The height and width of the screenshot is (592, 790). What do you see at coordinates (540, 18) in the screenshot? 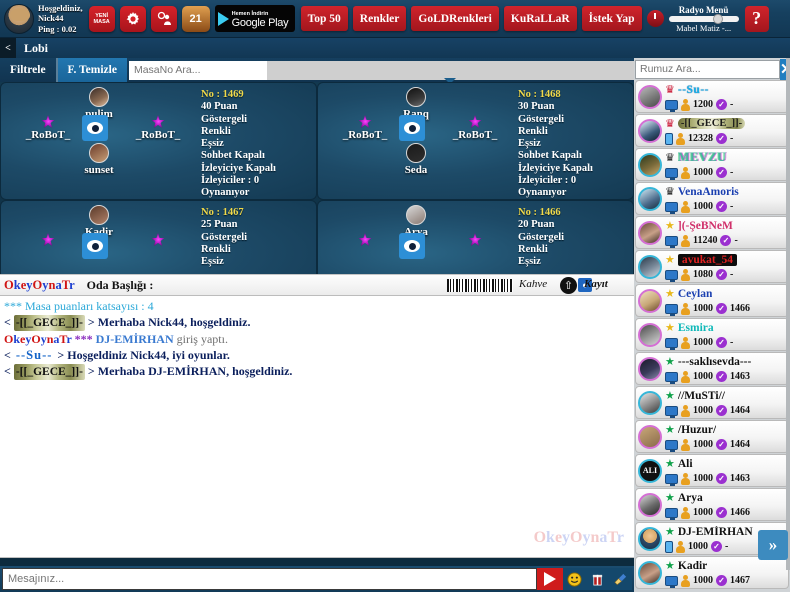
I see `kurallar-button: KuRaLLaR` at bounding box center [540, 18].